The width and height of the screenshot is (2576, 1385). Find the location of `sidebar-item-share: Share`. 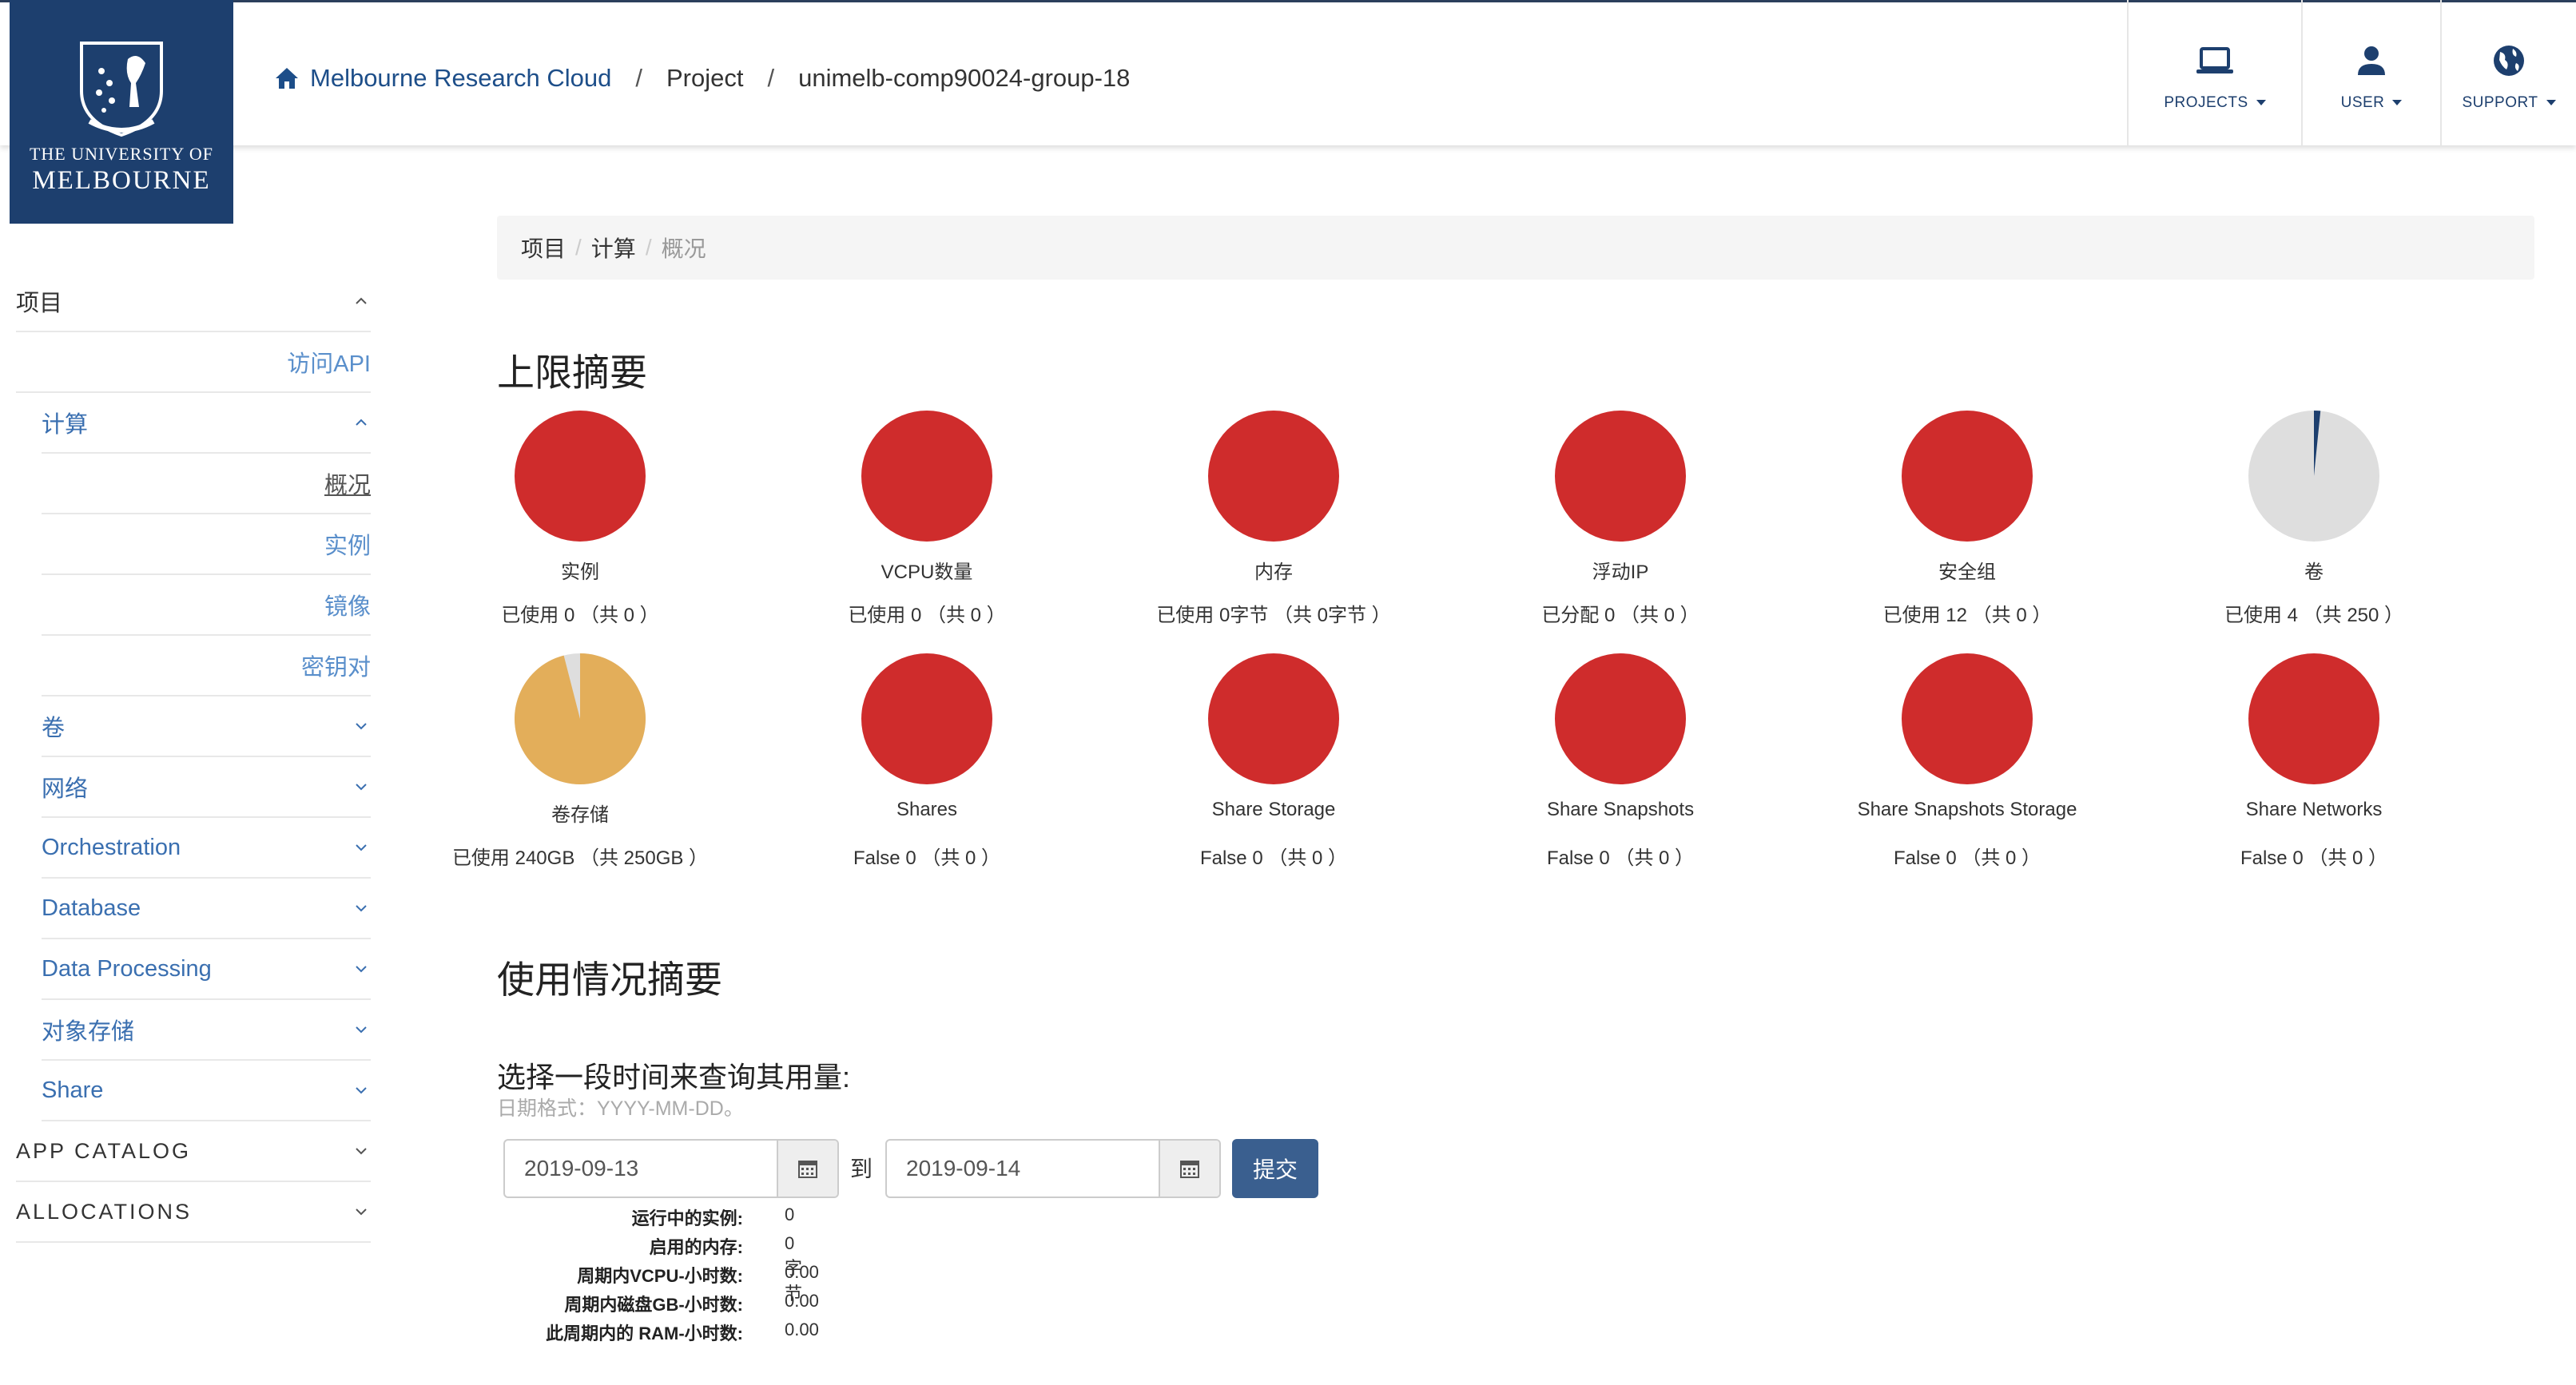

sidebar-item-share: Share is located at coordinates (206, 1091).